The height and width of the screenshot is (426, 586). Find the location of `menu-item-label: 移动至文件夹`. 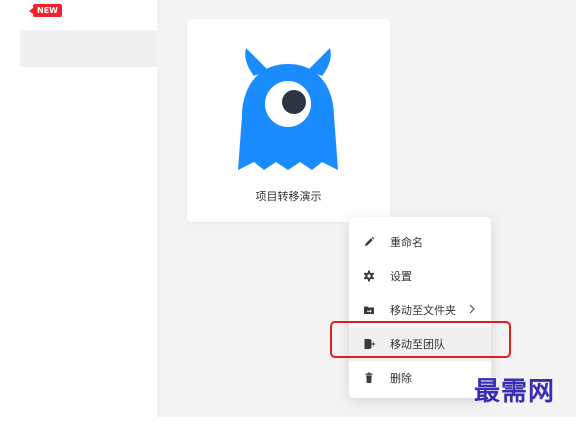

menu-item-label: 移动至文件夹 is located at coordinates (423, 310).